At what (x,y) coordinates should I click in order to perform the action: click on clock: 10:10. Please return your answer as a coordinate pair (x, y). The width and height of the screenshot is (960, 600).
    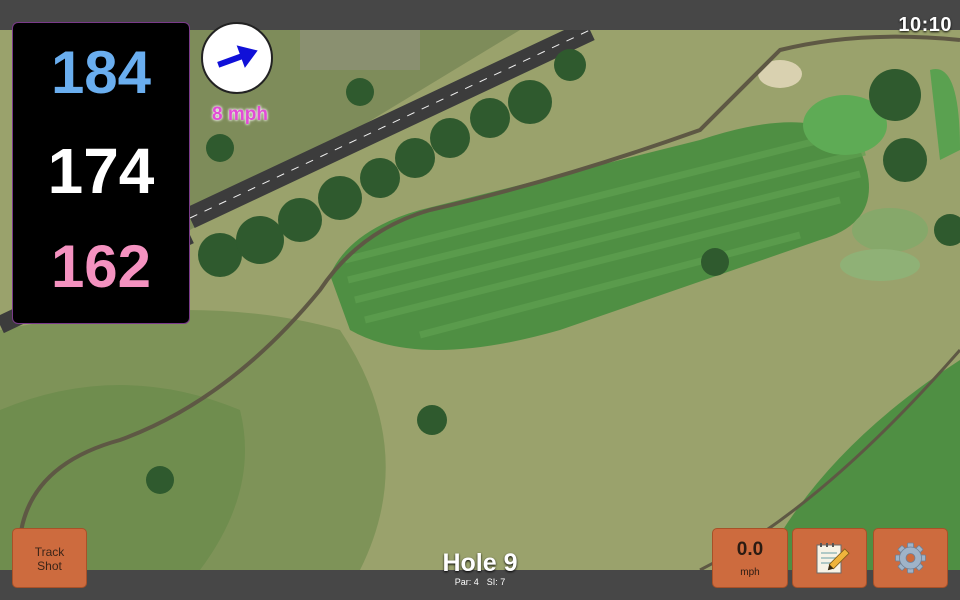
    Looking at the image, I should click on (925, 25).